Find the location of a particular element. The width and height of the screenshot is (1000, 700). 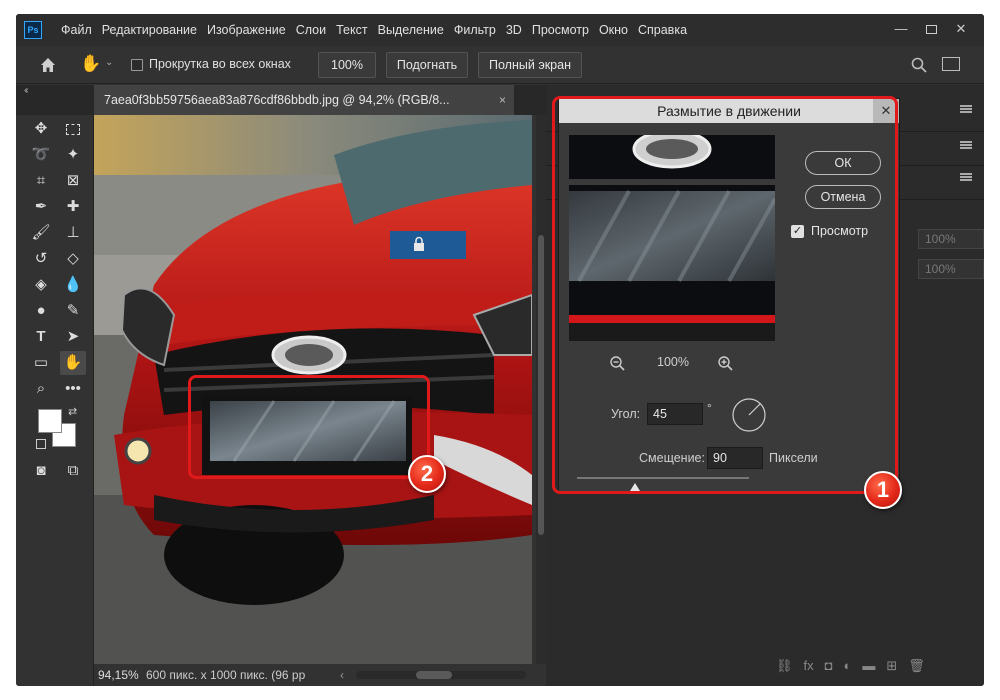

healing-brush-tool-icon: ✚ is located at coordinates (73, 207).